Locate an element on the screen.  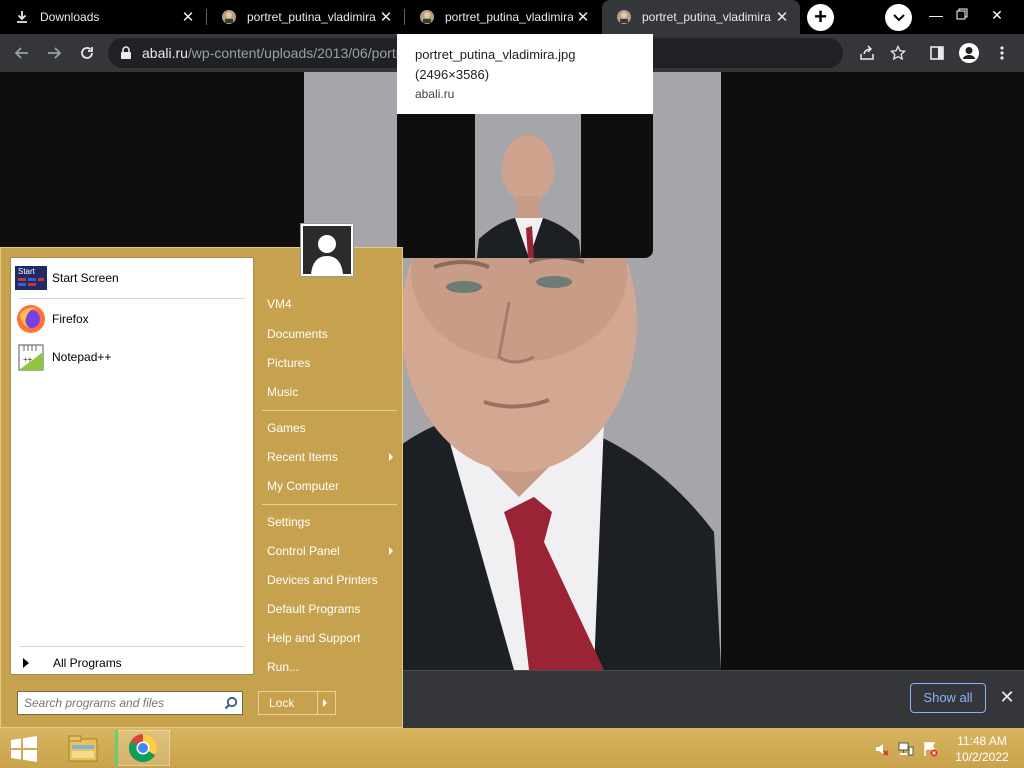
reload-button is located at coordinates (87, 53).